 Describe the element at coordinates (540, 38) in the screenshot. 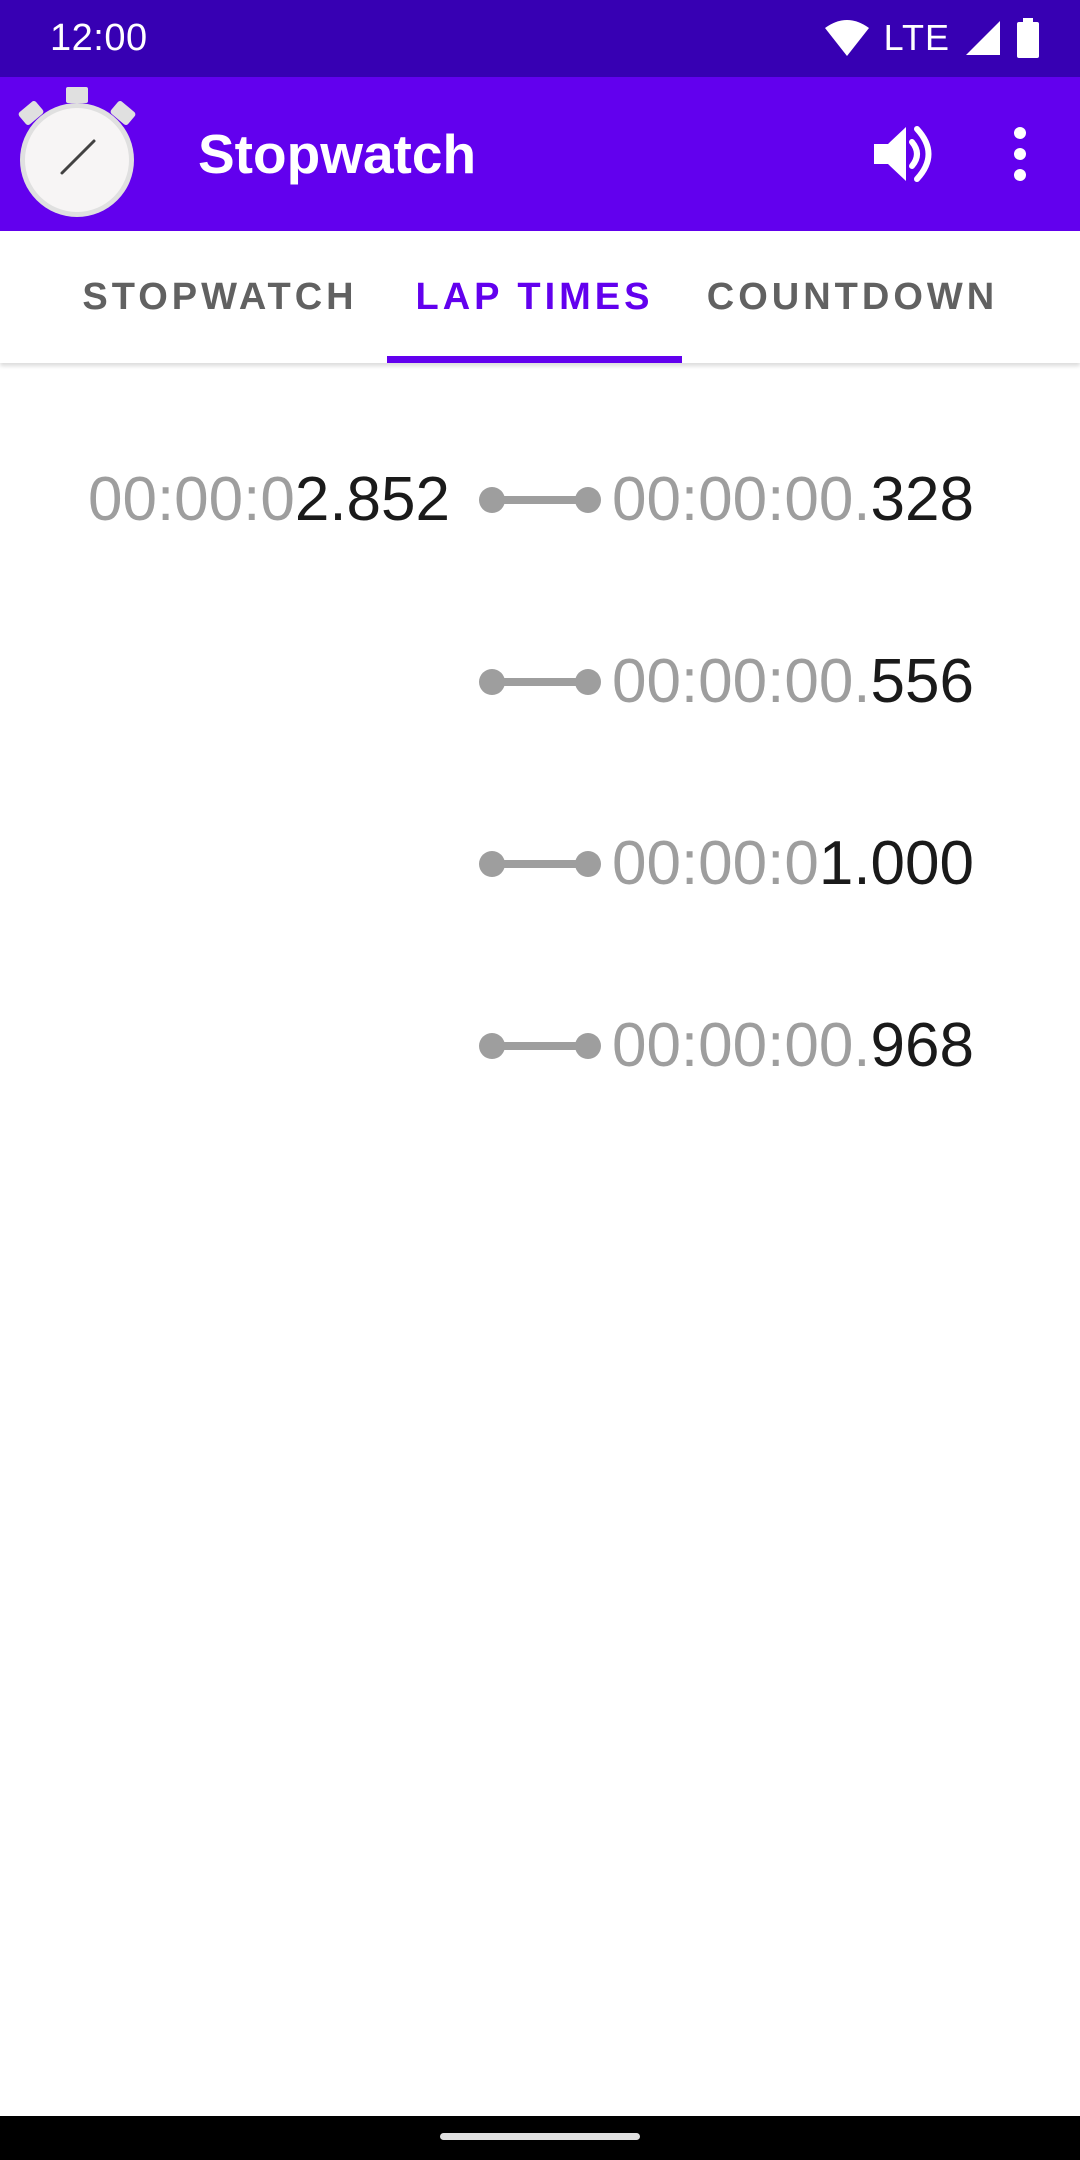

I see `status-bar: 12:00 LTE` at that location.